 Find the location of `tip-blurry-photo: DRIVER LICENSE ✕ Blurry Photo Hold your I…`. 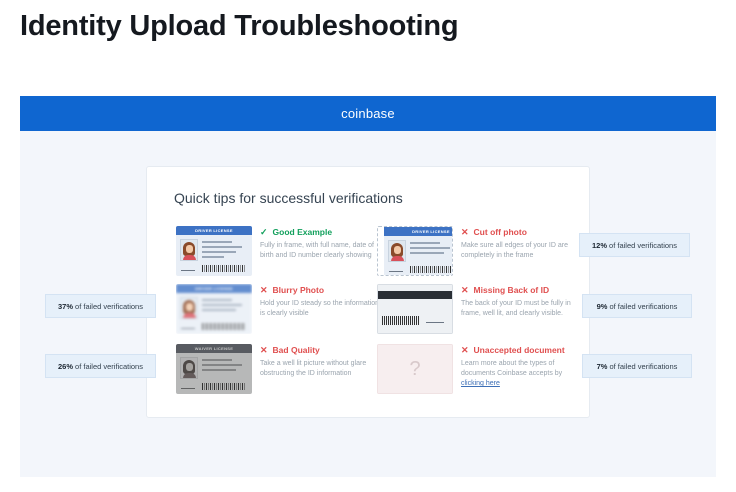

tip-blurry-photo: DRIVER LICENSE ✕ Blurry Photo Hold your I… is located at coordinates (281, 310).